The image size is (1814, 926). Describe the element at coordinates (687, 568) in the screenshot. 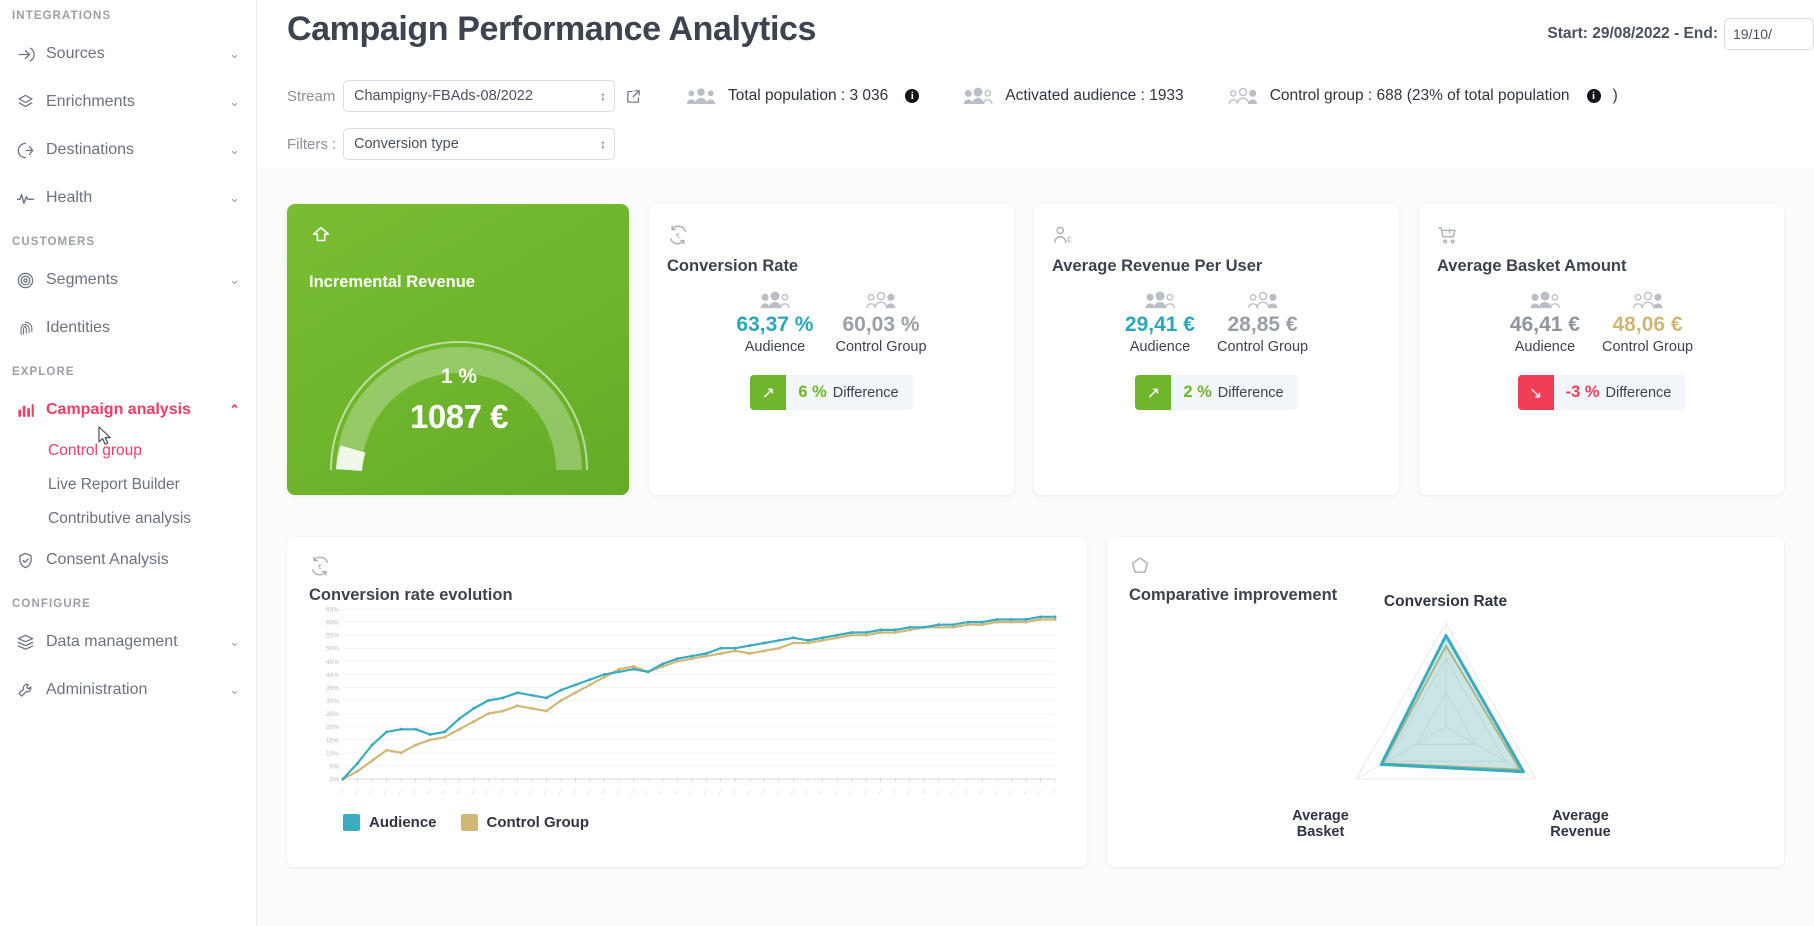

I see `conversion-refresh-euro-icon: €` at that location.